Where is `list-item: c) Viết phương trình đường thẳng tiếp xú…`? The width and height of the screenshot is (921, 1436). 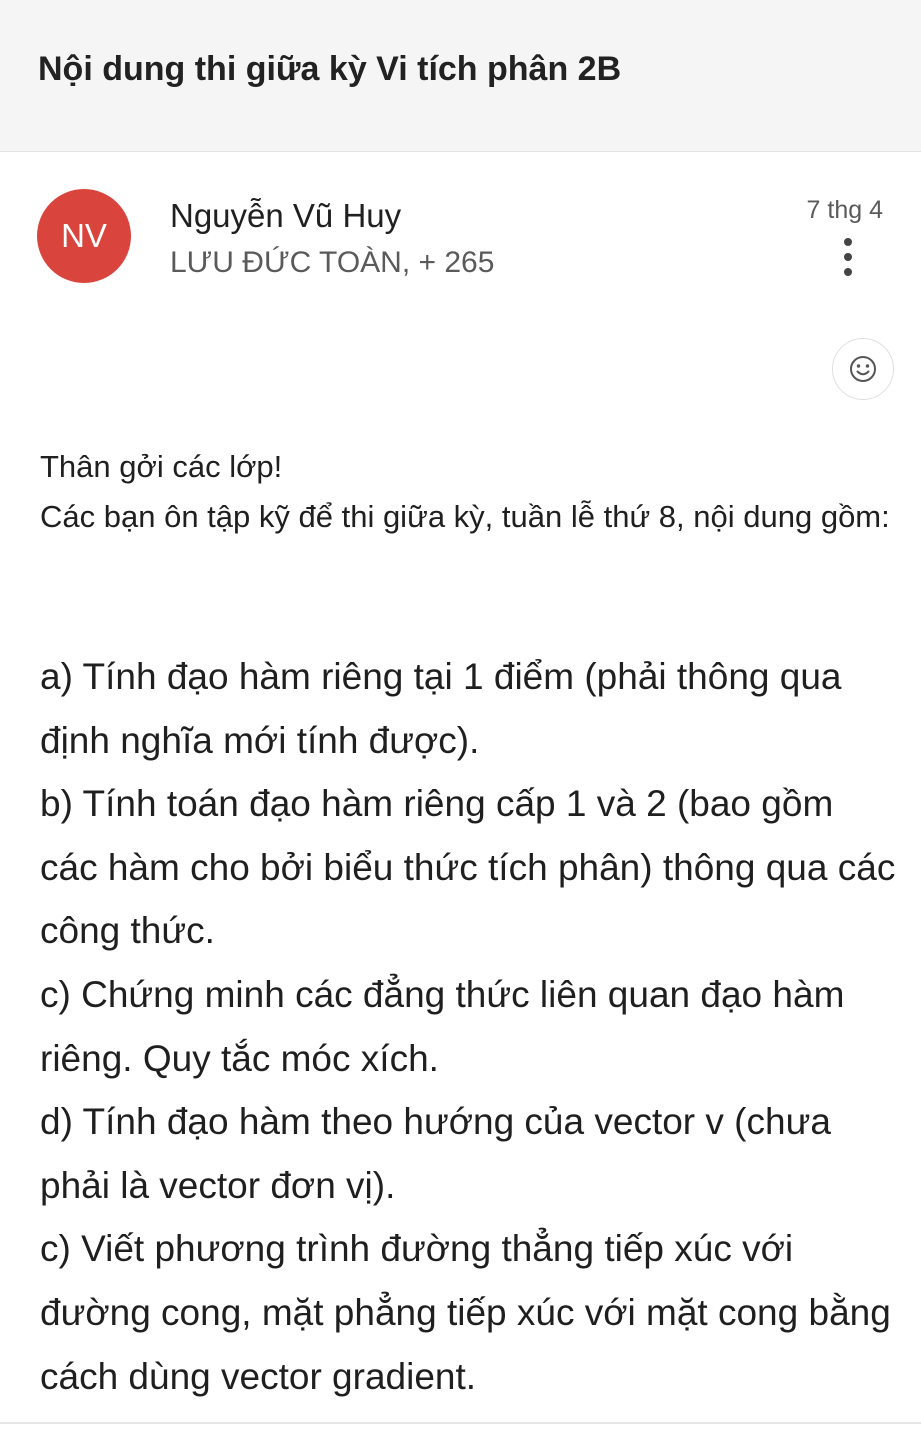 list-item: c) Viết phương trình đường thẳng tiếp xú… is located at coordinates (465, 1312).